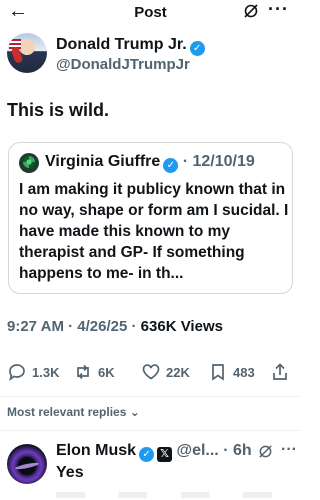 This screenshot has height=500, width=320. Describe the element at coordinates (102, 161) in the screenshot. I see `quoted-author-name: Virginia Giuffre` at that location.